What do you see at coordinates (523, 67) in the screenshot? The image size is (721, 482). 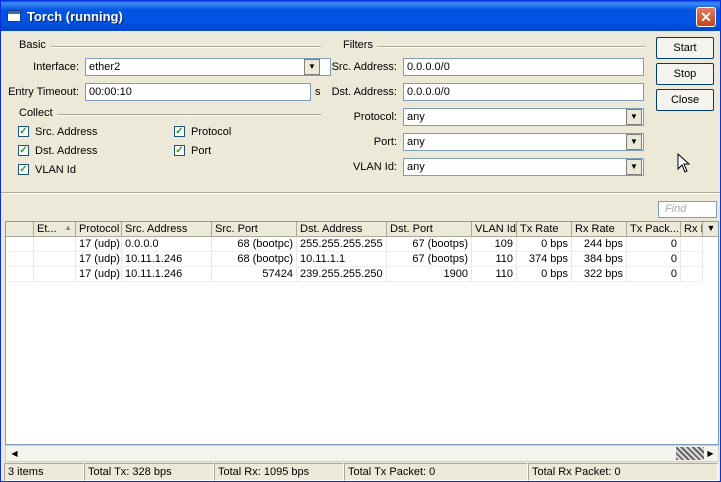 I see `filter-src-address-input: 0.0.0.0/0` at bounding box center [523, 67].